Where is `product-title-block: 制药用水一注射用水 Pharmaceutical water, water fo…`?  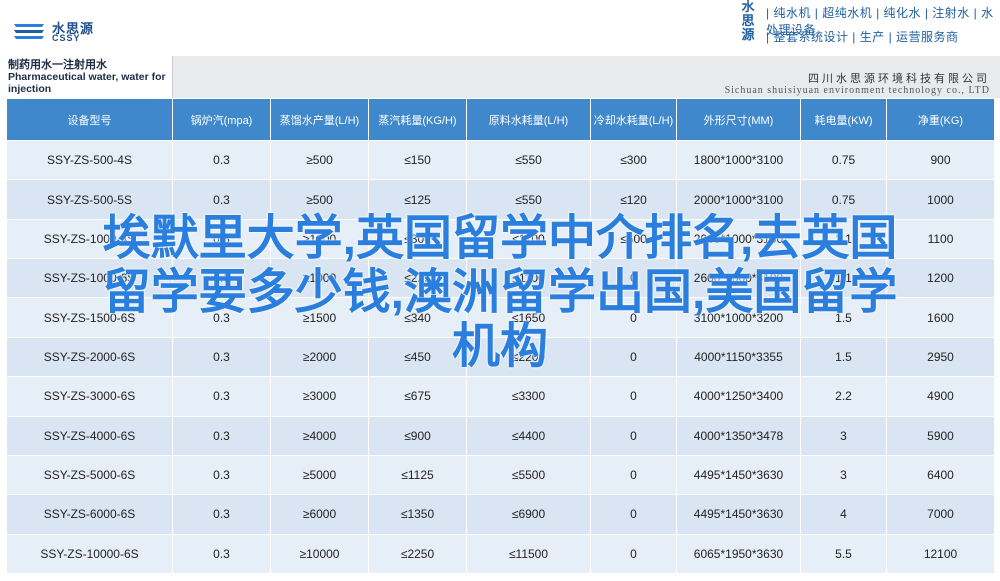 product-title-block: 制药用水一注射用水 Pharmaceutical water, water fo… is located at coordinates (86, 77).